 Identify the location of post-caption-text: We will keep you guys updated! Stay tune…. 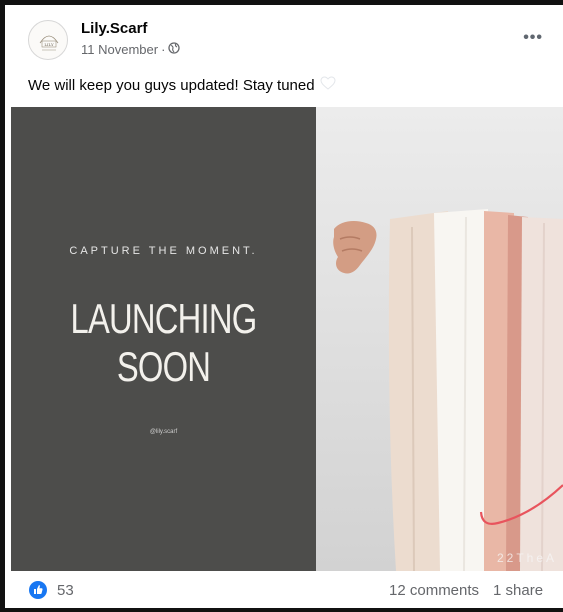
(171, 85).